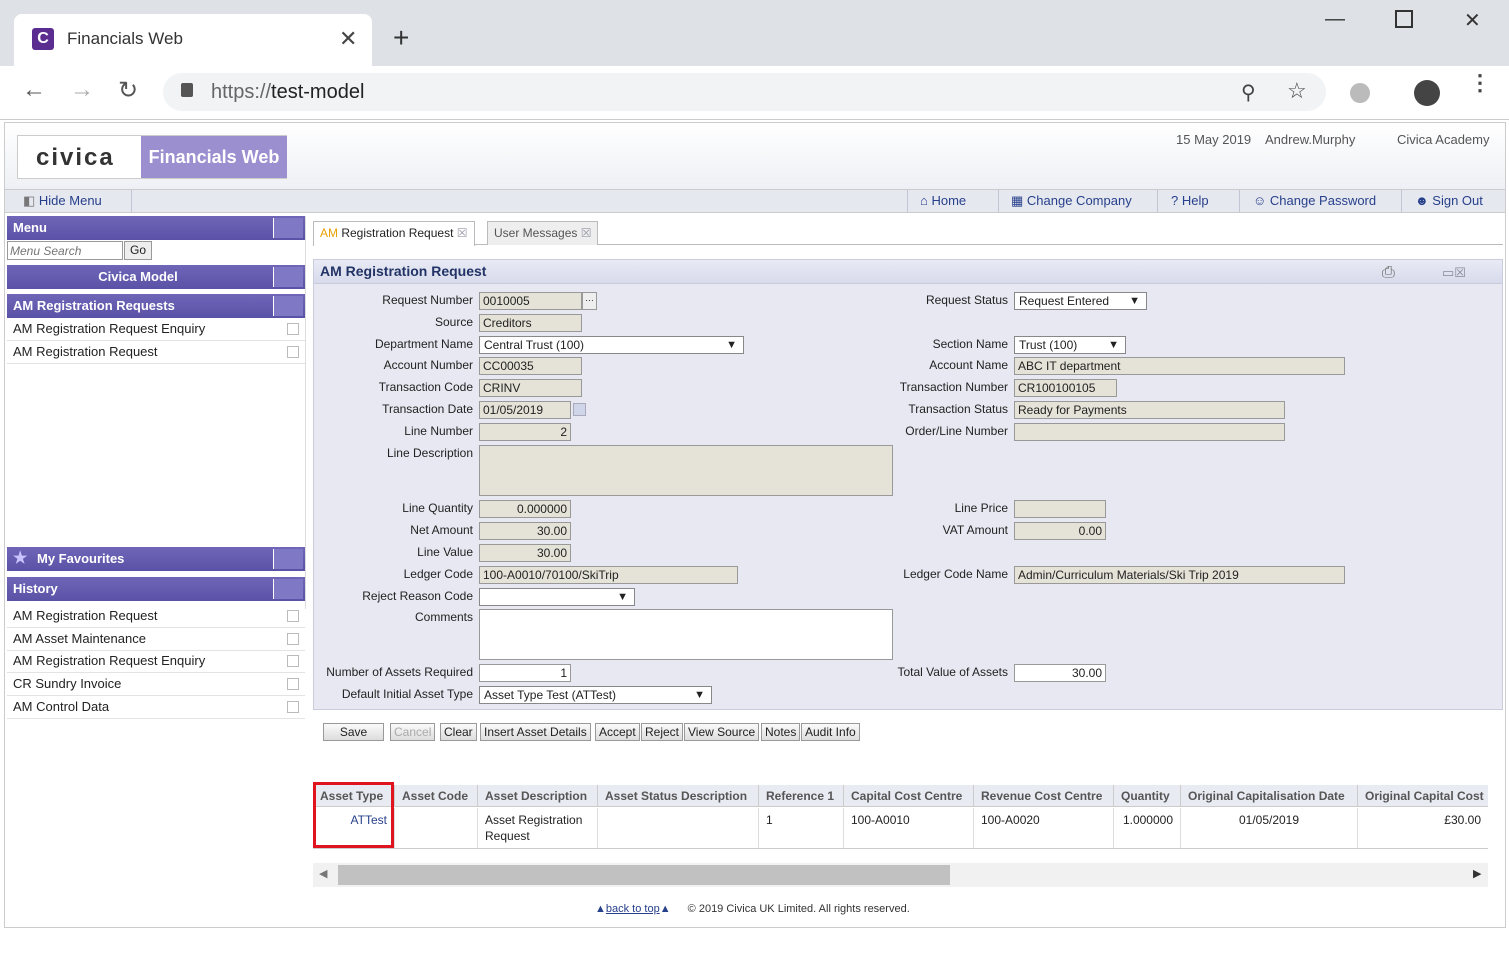 This screenshot has width=1509, height=958. Describe the element at coordinates (1060, 673) in the screenshot. I see `total-value-field: 30.00` at that location.